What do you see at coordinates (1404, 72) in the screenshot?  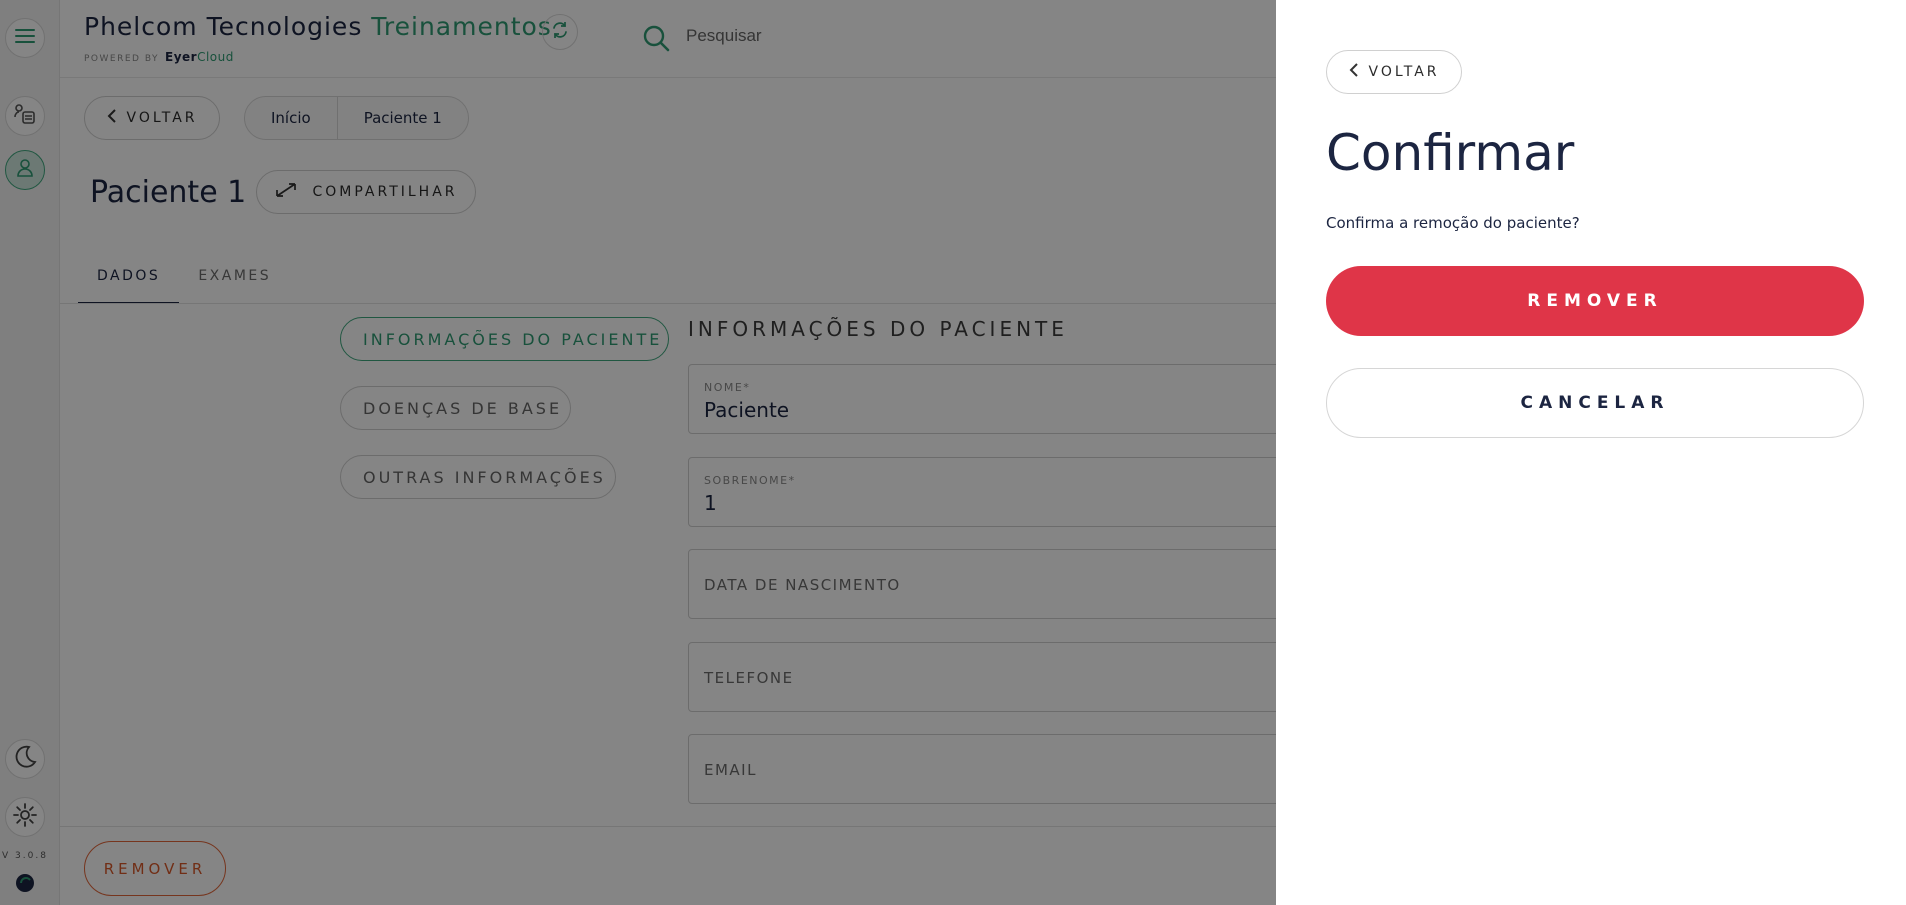 I see `drawer-back-label: VOLTAR` at bounding box center [1404, 72].